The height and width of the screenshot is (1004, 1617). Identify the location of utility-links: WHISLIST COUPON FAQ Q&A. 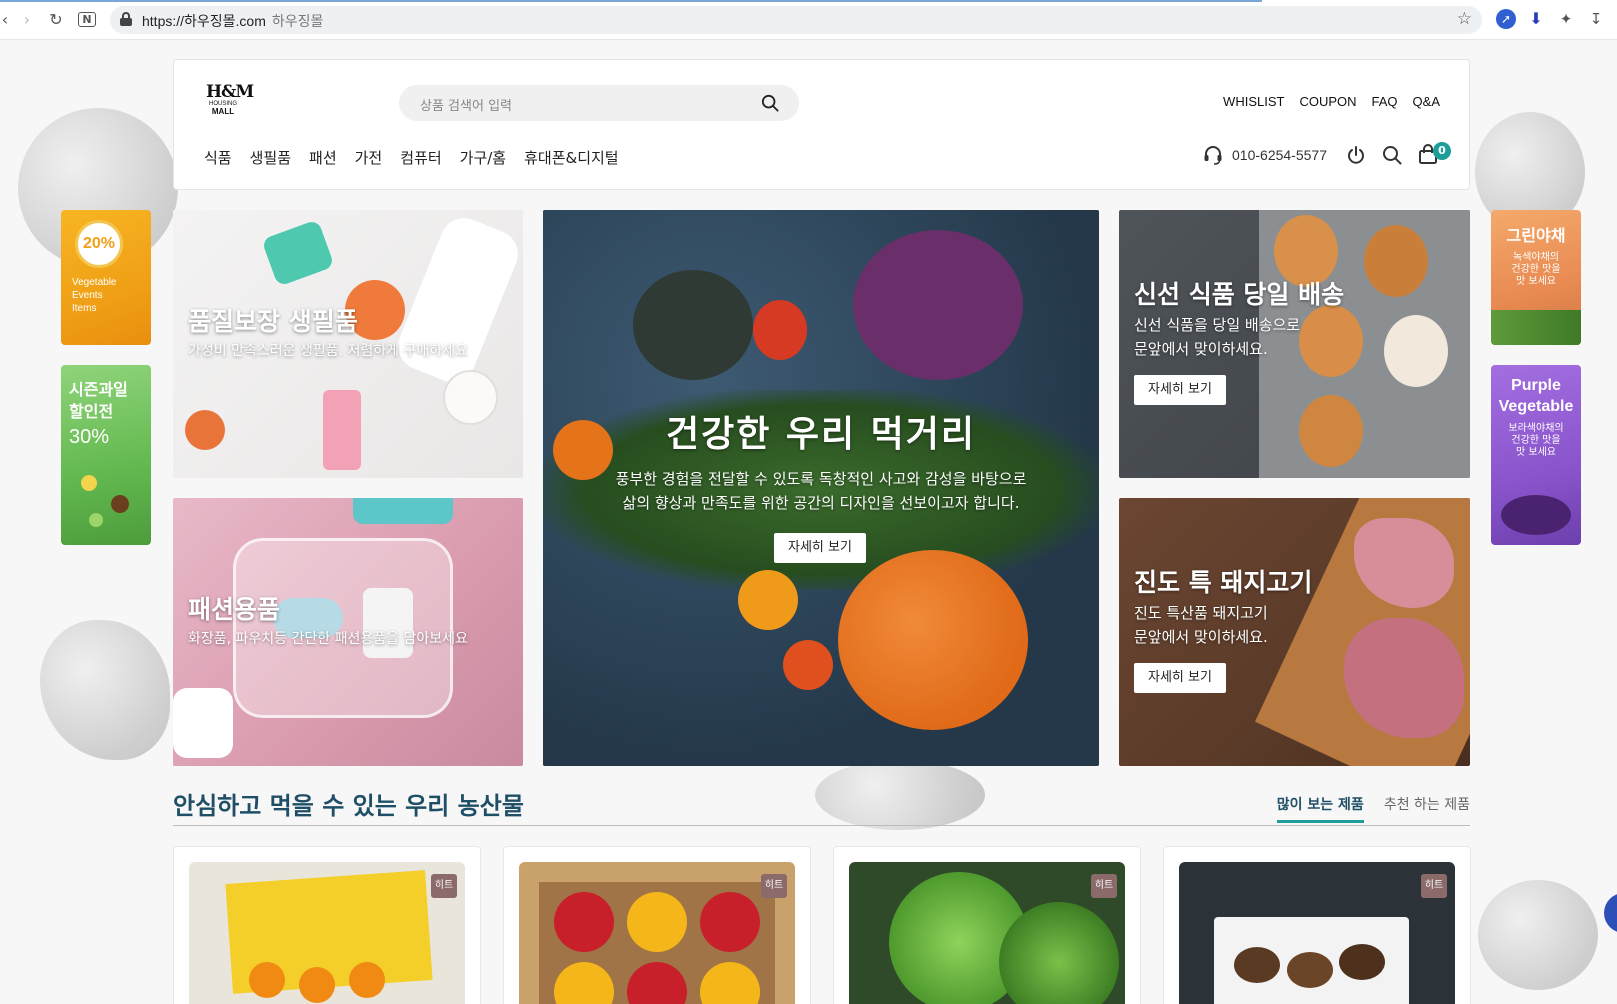
(1331, 101).